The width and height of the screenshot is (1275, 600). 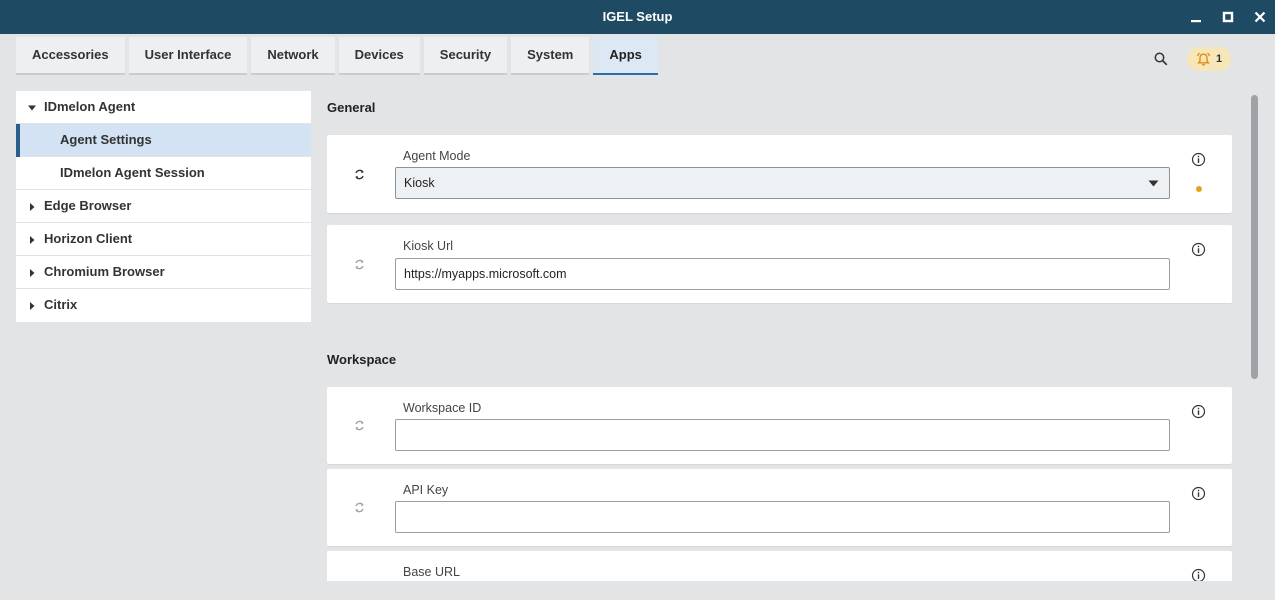 What do you see at coordinates (90, 106) in the screenshot?
I see `tree-item-label: IDmelon Agent` at bounding box center [90, 106].